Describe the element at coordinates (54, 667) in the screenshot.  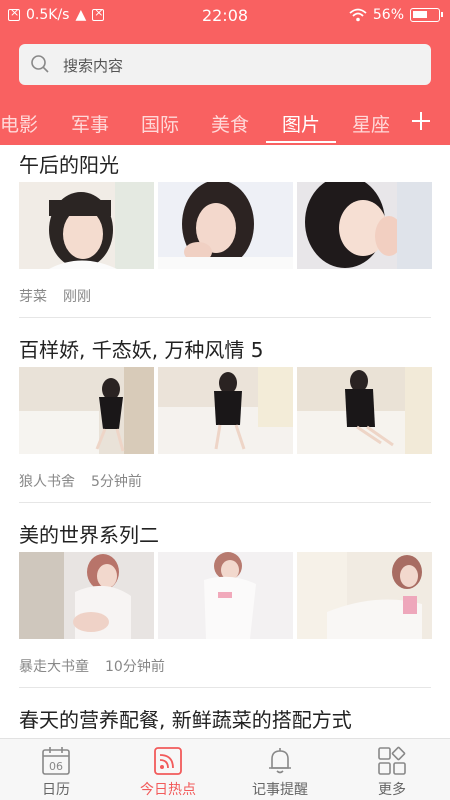
I see `article-source: 暴走大书童` at that location.